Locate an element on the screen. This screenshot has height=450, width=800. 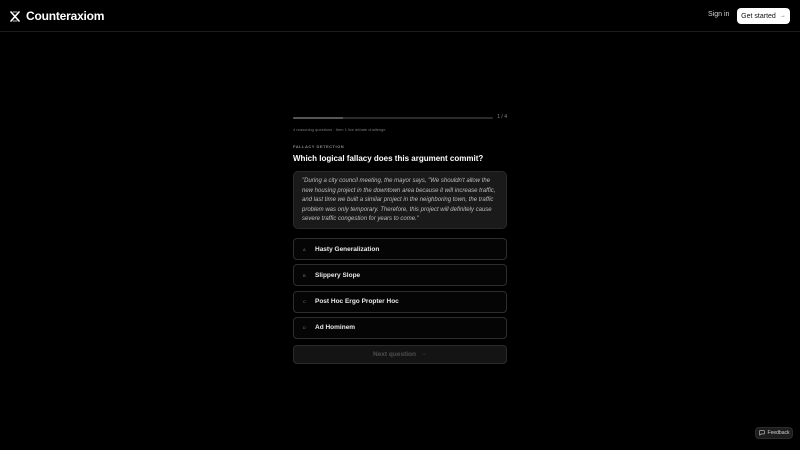
progress-bar is located at coordinates (393, 118).